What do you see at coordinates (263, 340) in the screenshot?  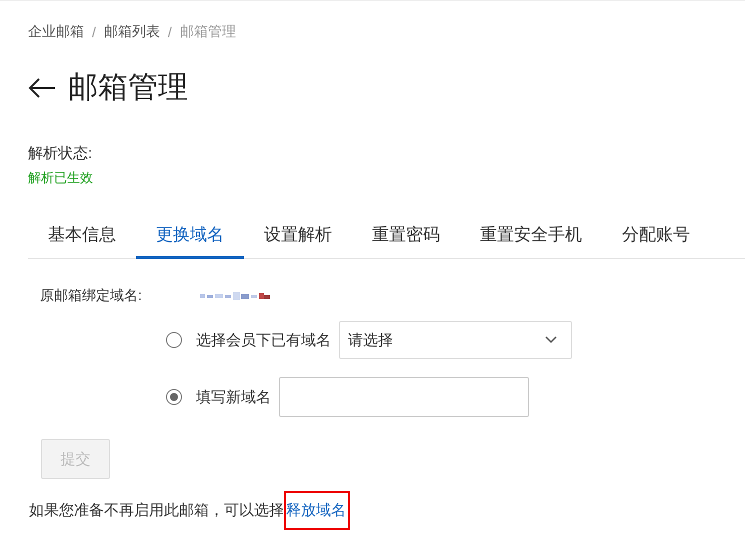 I see `option-label: 选择会员下已有域名` at bounding box center [263, 340].